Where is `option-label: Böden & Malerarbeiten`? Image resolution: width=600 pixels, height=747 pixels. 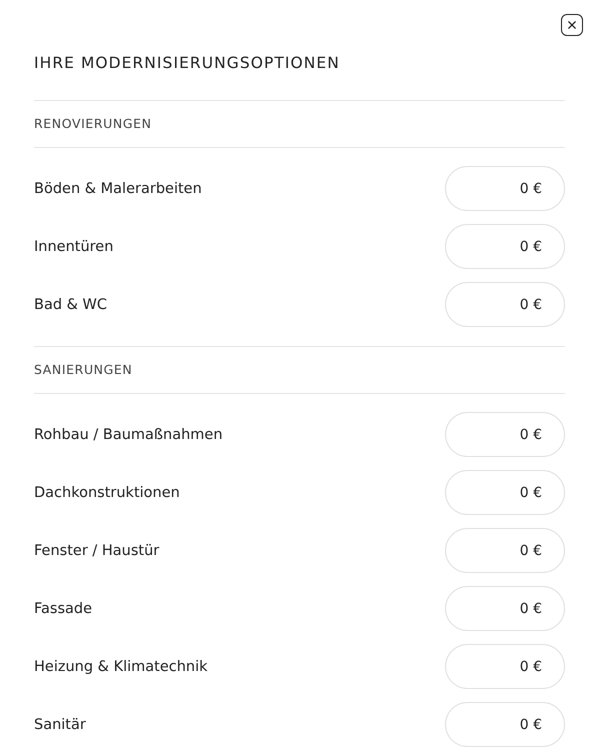
option-label: Böden & Malerarbeiten is located at coordinates (118, 189).